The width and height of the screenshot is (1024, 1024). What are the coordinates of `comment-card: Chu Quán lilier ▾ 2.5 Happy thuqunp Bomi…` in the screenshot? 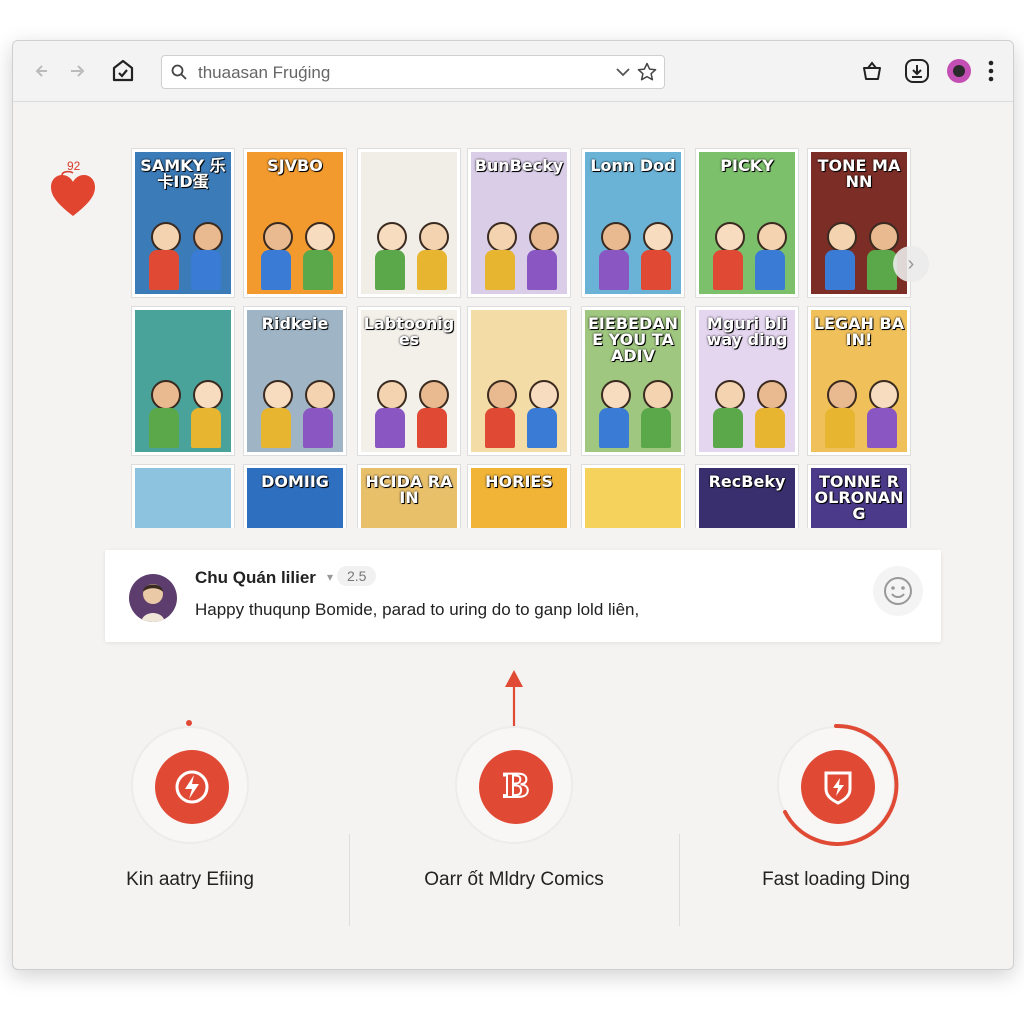 It's located at (523, 596).